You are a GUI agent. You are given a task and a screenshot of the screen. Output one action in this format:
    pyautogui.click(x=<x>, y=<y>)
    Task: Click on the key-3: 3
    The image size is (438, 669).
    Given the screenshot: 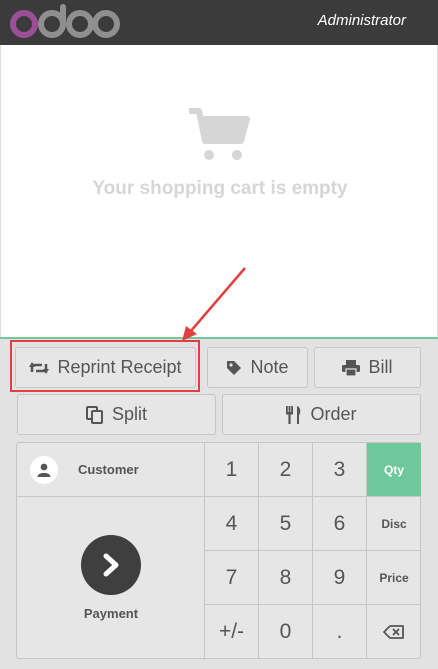 What is the action you would take?
    pyautogui.click(x=340, y=470)
    